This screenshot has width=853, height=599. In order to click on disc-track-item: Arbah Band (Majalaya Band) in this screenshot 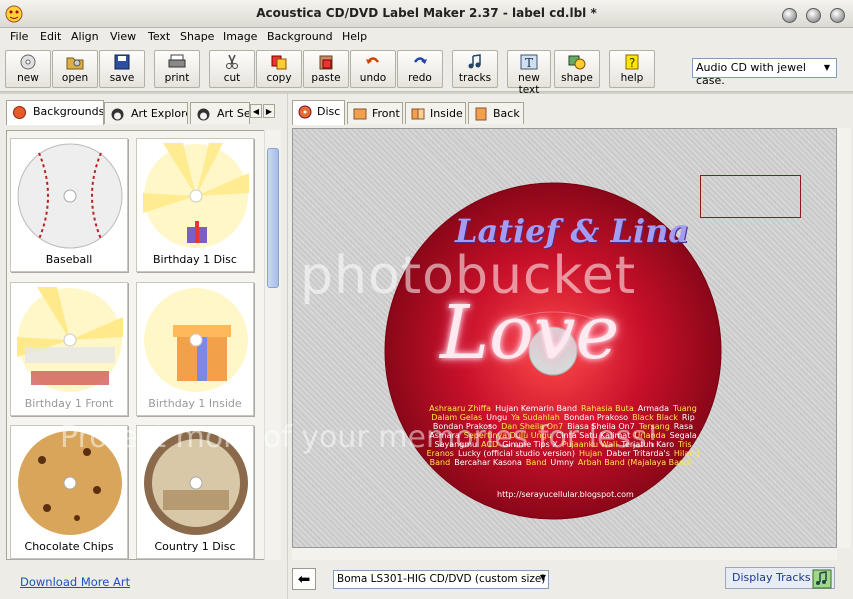, I will do `click(635, 462)`.